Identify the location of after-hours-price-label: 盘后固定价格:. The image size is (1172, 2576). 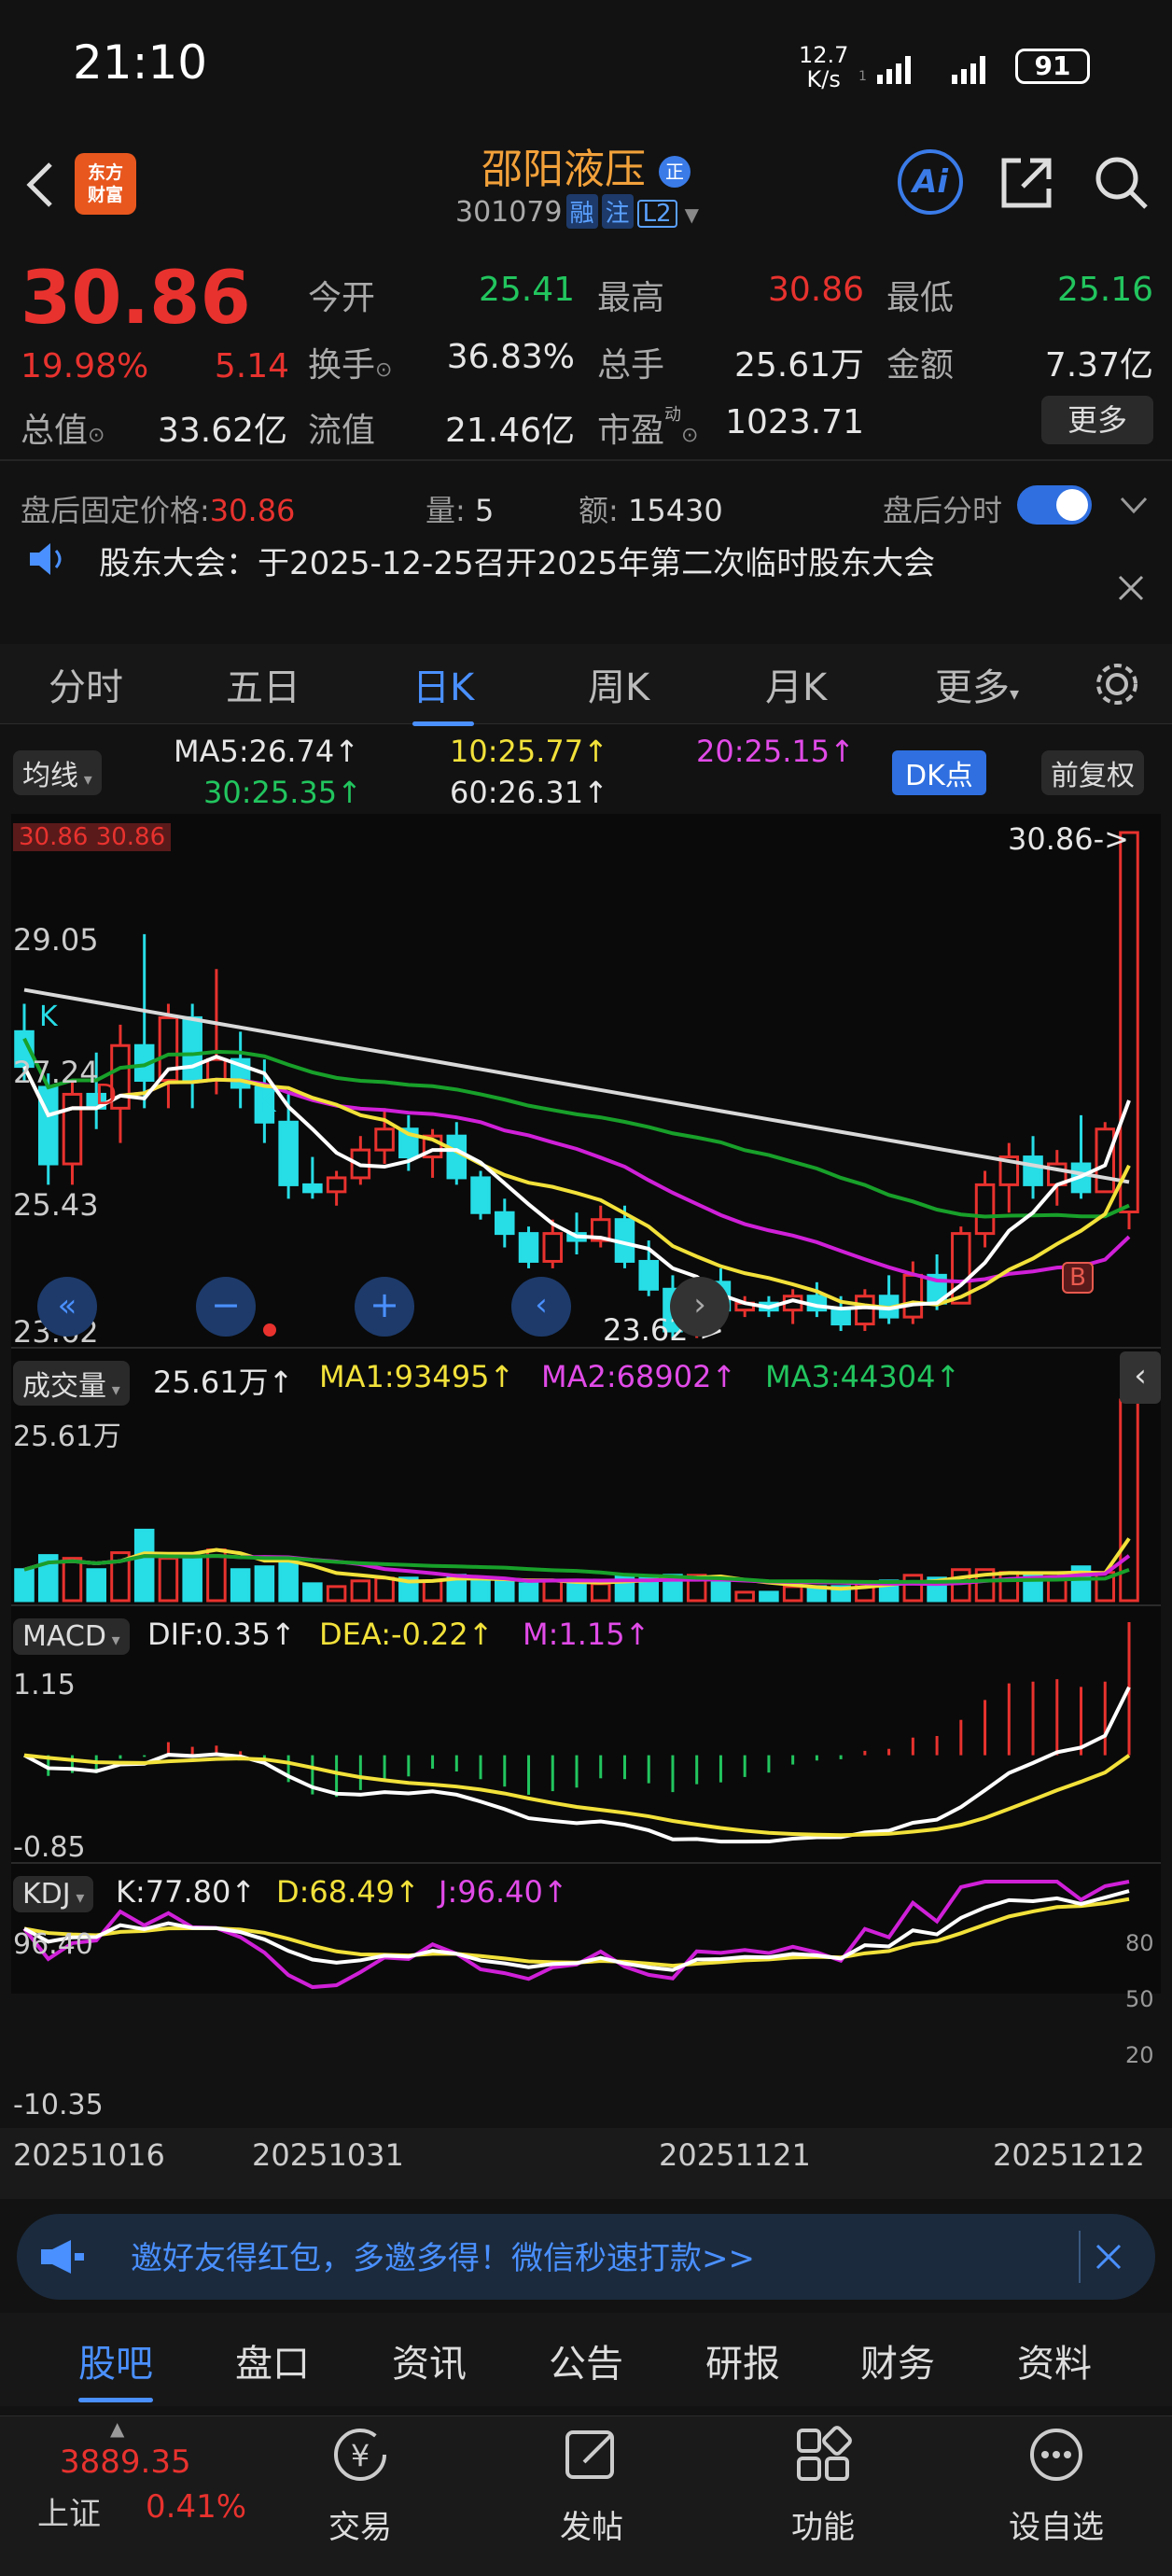
(115, 510).